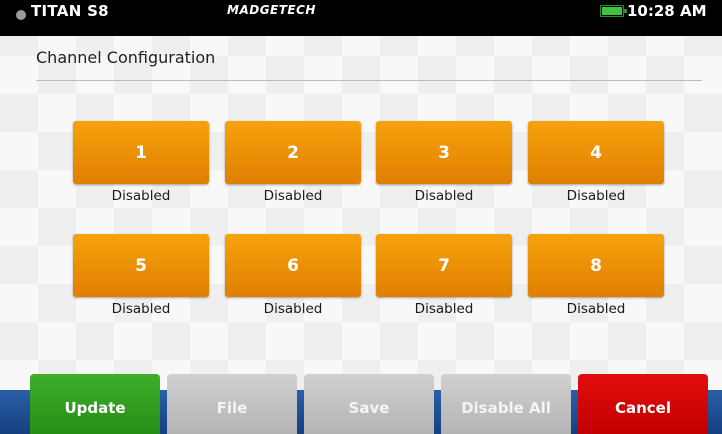 This screenshot has width=722, height=434. I want to click on brand-logo: MADGETECH, so click(271, 10).